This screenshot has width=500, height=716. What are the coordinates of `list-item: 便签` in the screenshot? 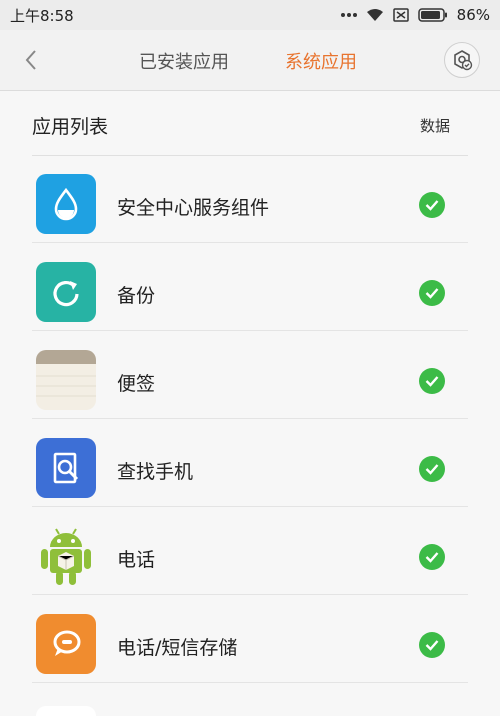 It's located at (250, 375).